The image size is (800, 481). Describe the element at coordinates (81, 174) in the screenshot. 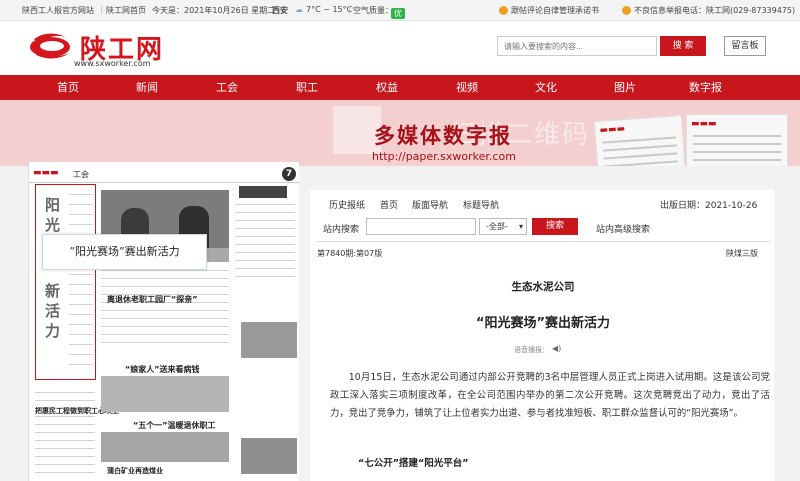

I see `page-section: 工会` at that location.